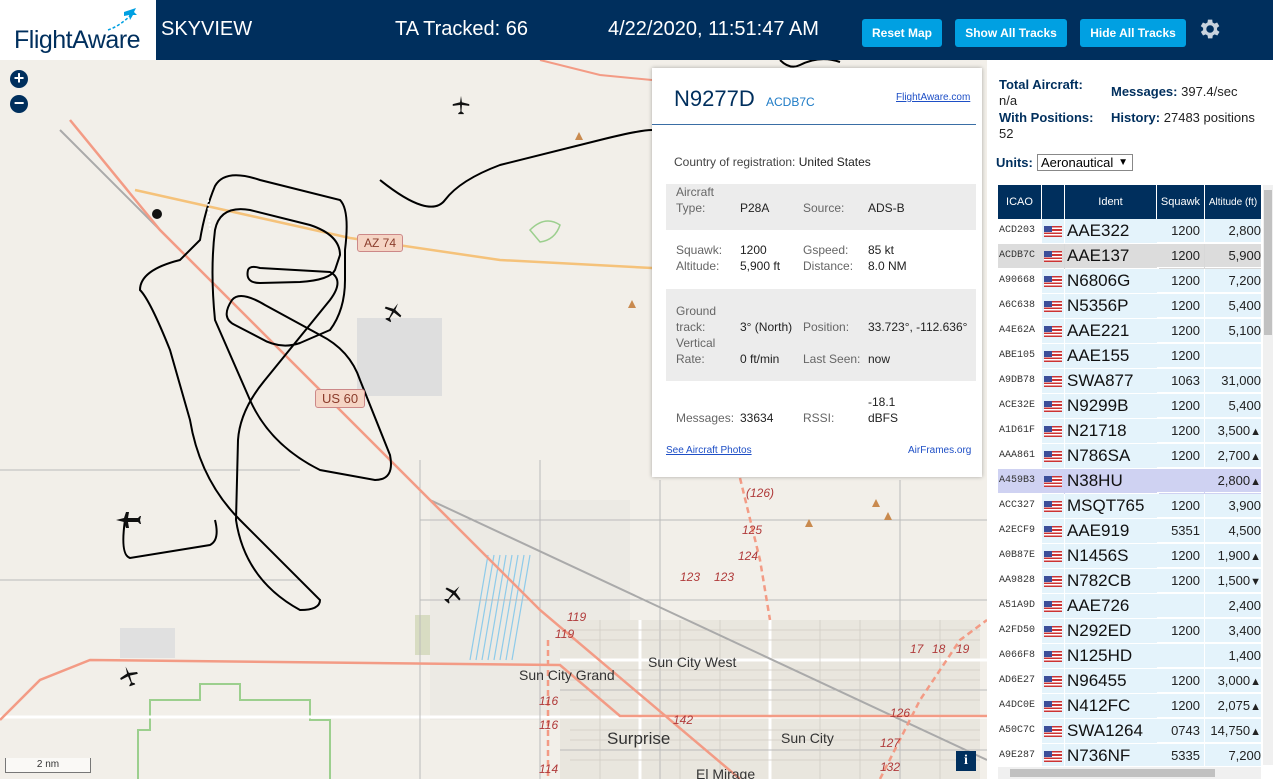 The height and width of the screenshot is (779, 1273). I want to click on aircraft-marker-icon, so click(461, 105).